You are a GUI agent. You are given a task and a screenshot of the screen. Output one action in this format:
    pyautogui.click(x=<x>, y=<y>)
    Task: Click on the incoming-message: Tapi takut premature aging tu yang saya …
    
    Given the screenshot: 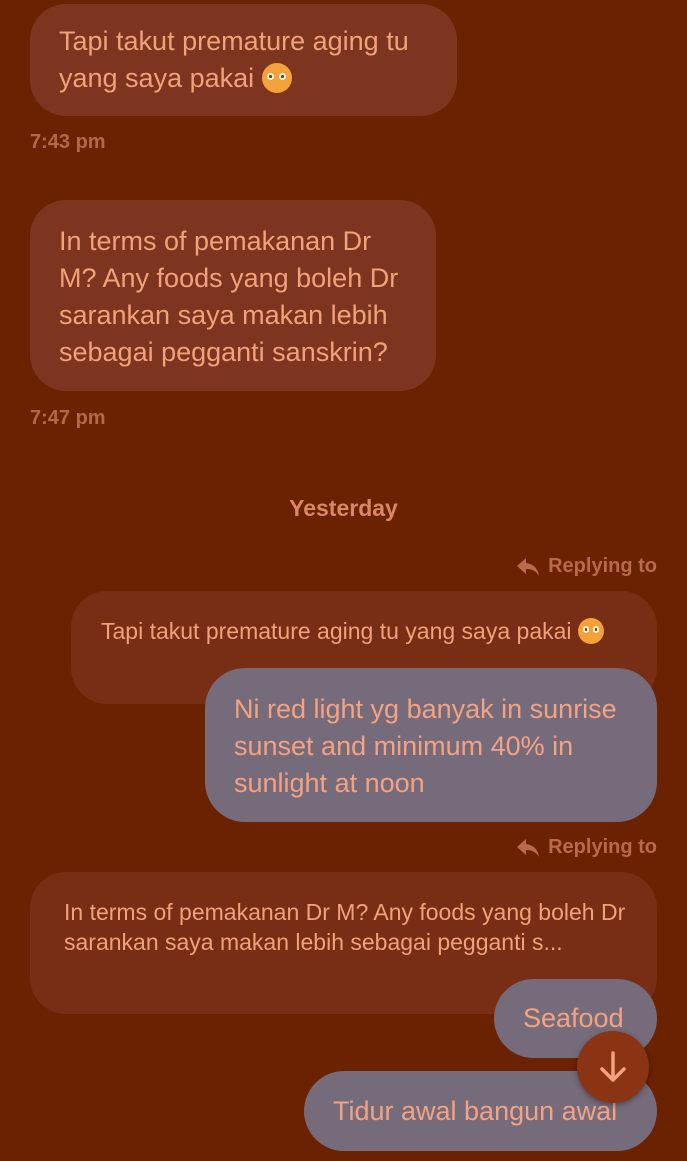 What is the action you would take?
    pyautogui.click(x=243, y=60)
    